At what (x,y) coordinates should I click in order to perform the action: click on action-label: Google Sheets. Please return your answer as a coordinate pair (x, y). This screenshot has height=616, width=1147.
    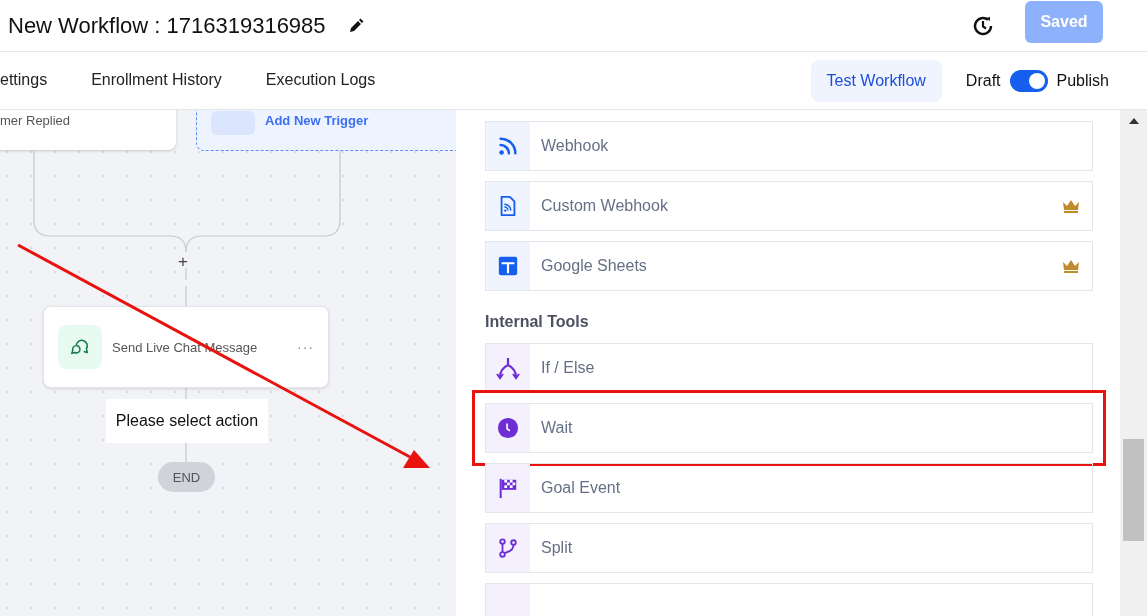
    Looking at the image, I should click on (594, 266).